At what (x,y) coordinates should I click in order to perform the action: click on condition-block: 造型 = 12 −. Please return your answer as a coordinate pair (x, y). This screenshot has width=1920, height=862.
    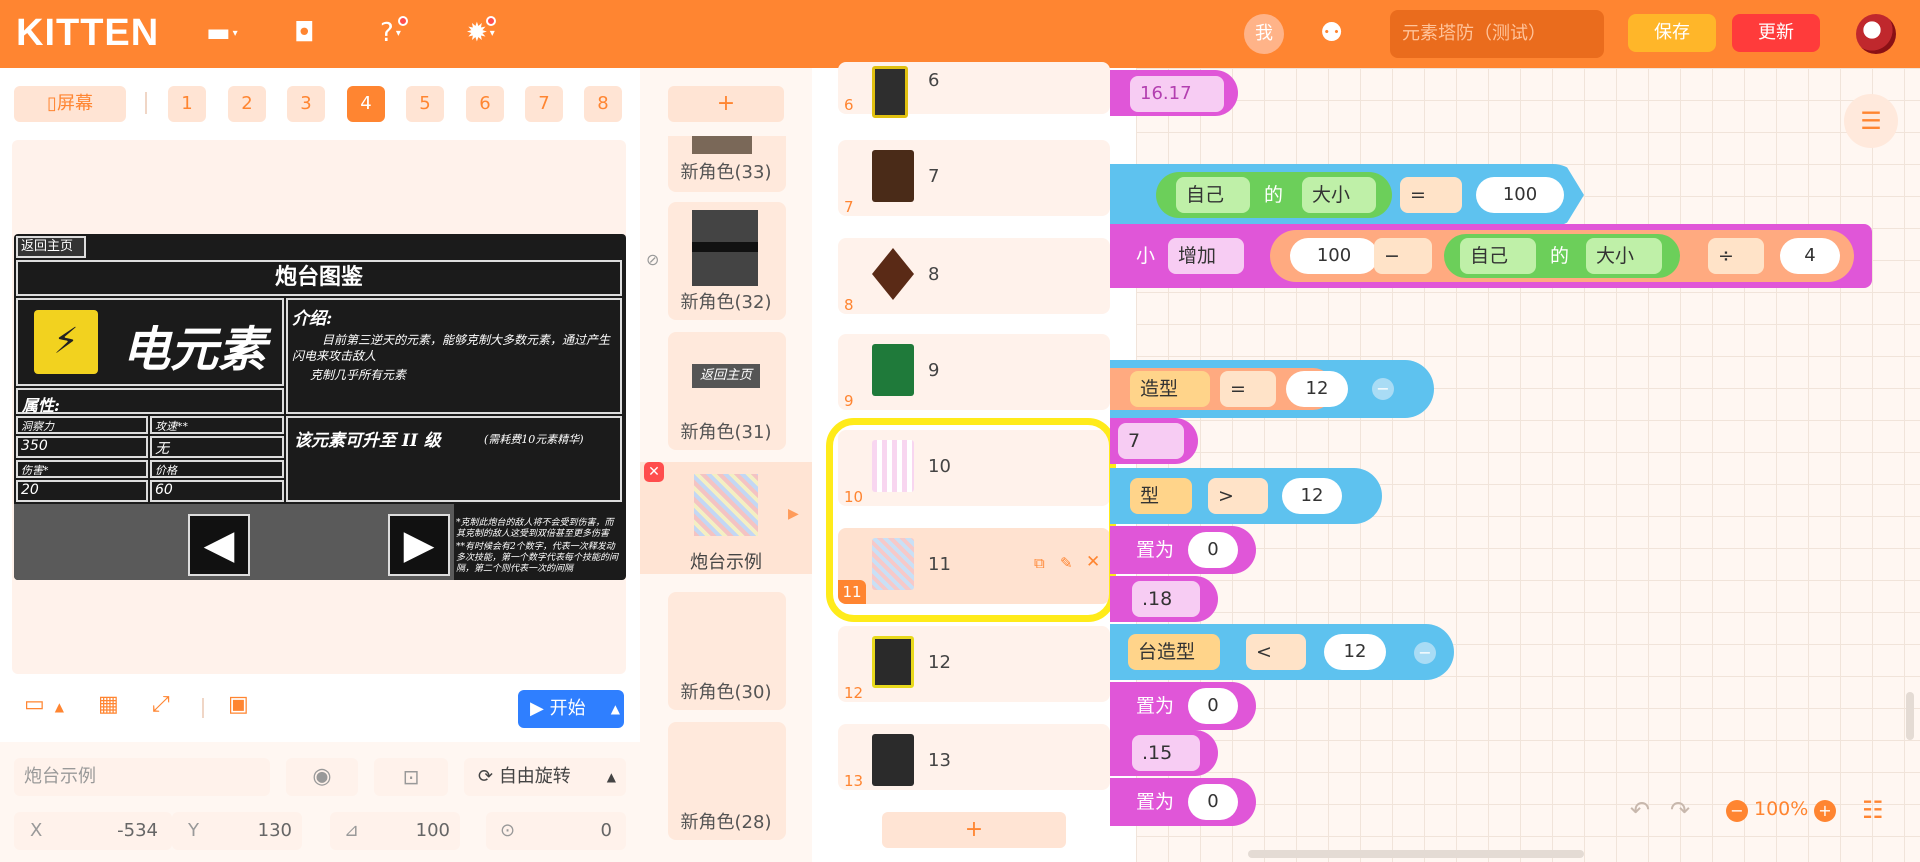
    Looking at the image, I should click on (1272, 389).